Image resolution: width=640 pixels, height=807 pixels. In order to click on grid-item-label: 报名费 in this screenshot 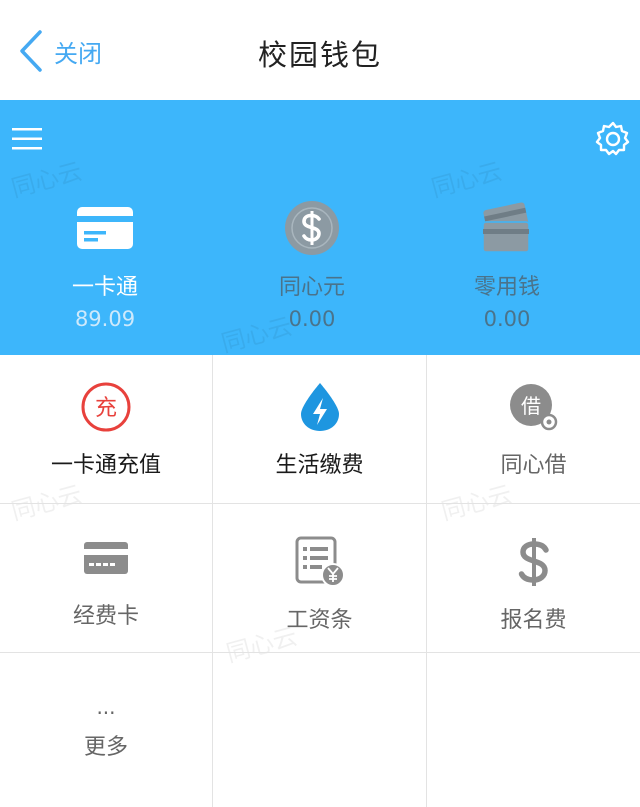, I will do `click(533, 620)`.